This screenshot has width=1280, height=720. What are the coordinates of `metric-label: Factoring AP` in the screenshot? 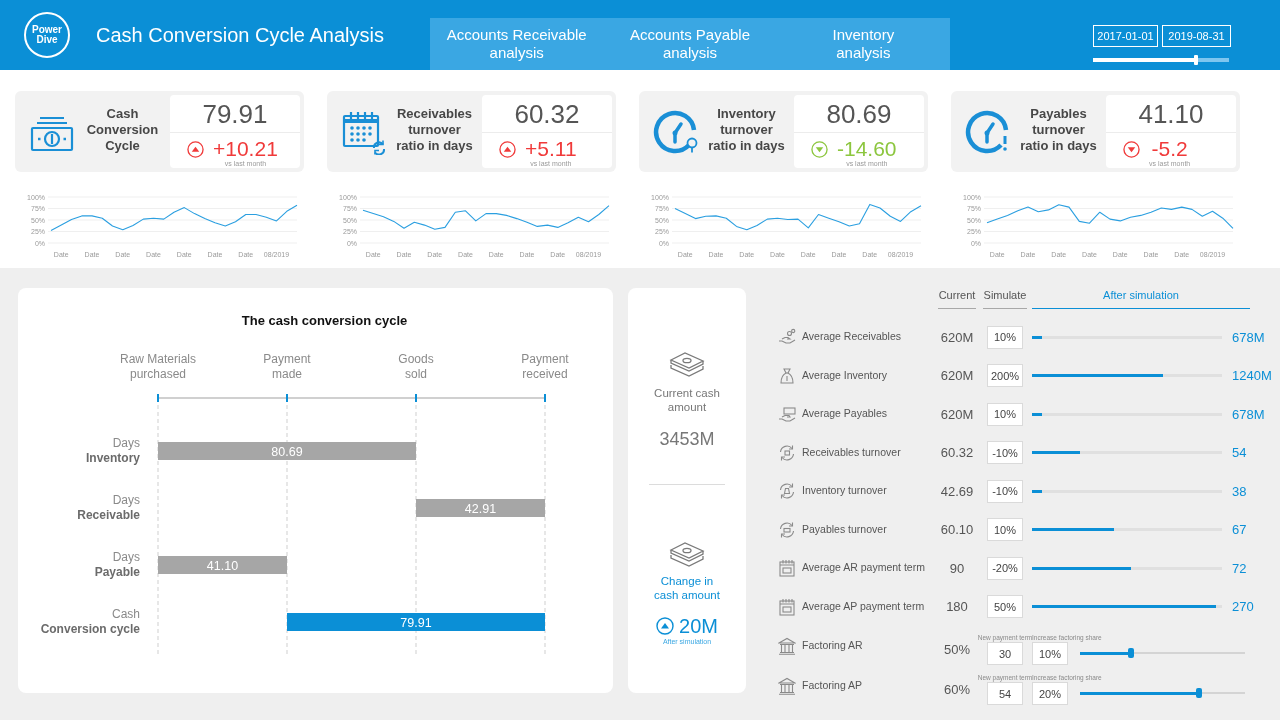 It's located at (833, 686).